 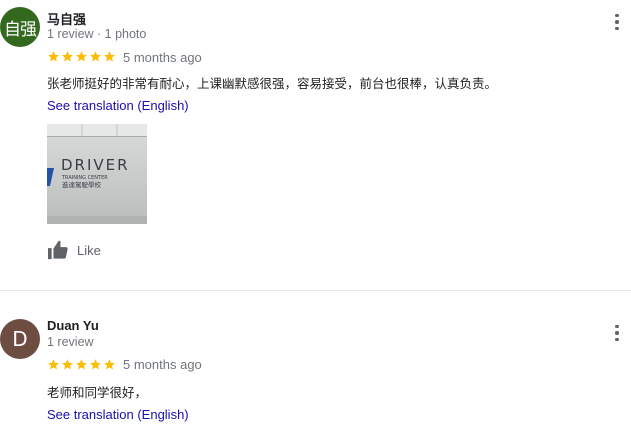 I want to click on avatar: D, so click(x=20, y=339).